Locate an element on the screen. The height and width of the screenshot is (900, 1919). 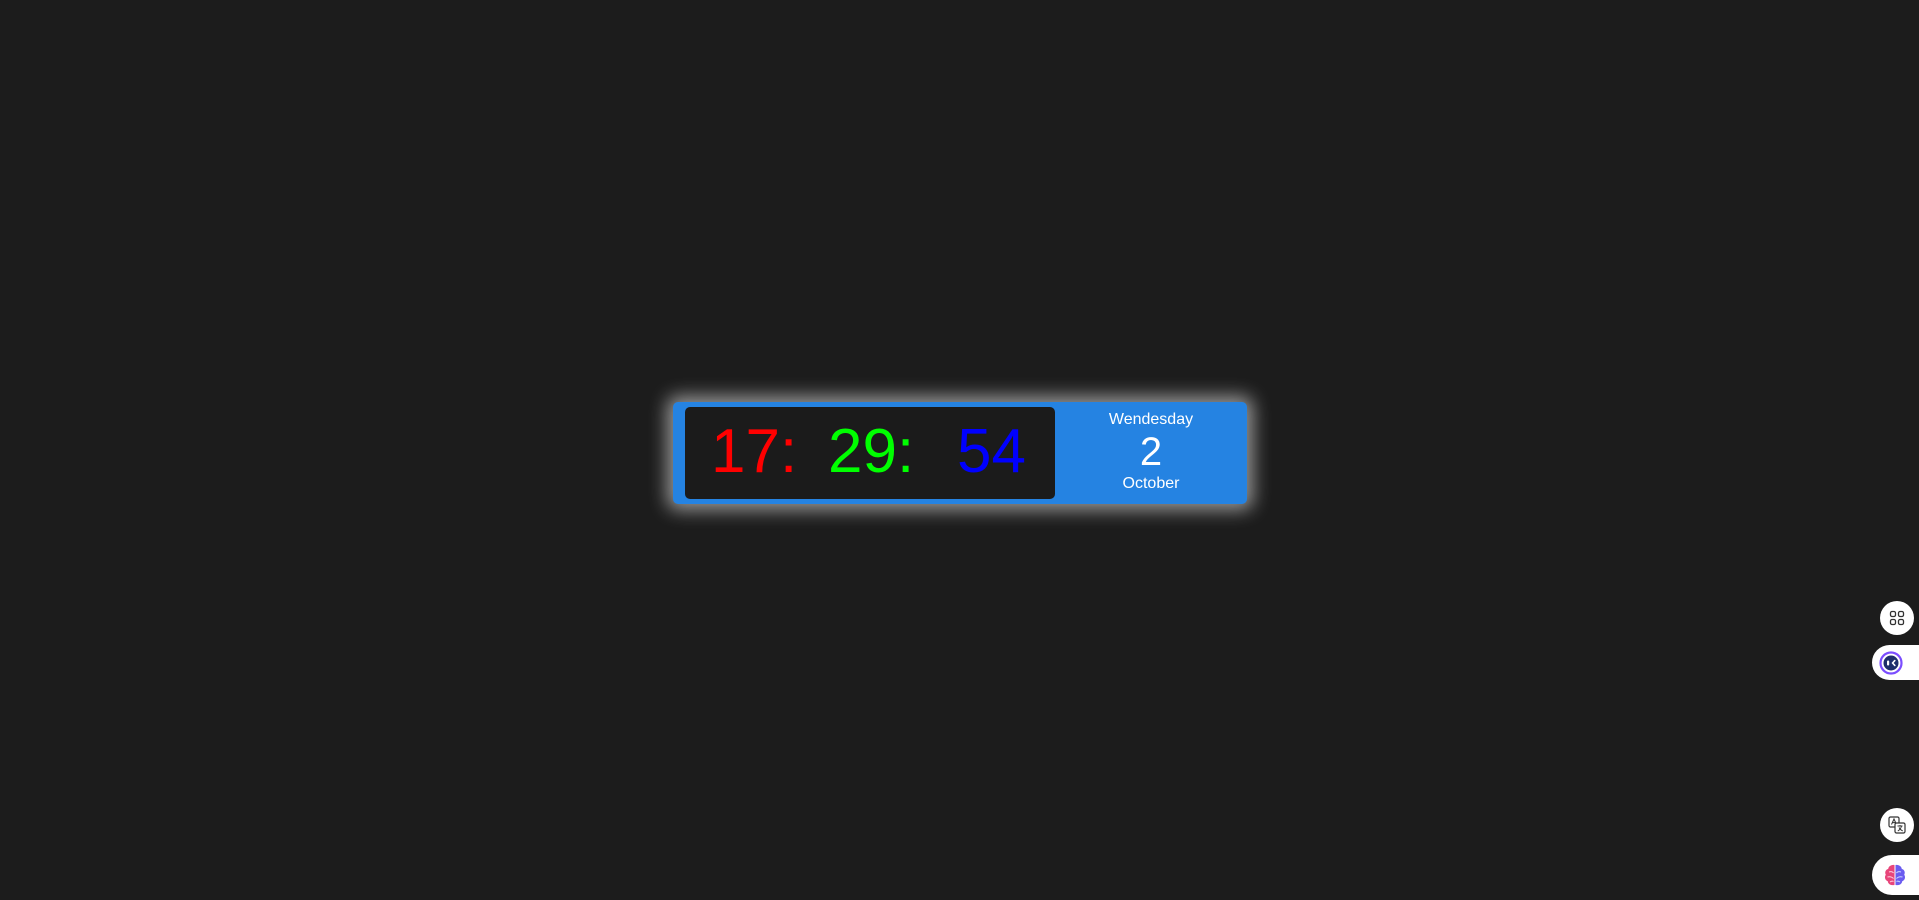
month-label: October is located at coordinates (1151, 483).